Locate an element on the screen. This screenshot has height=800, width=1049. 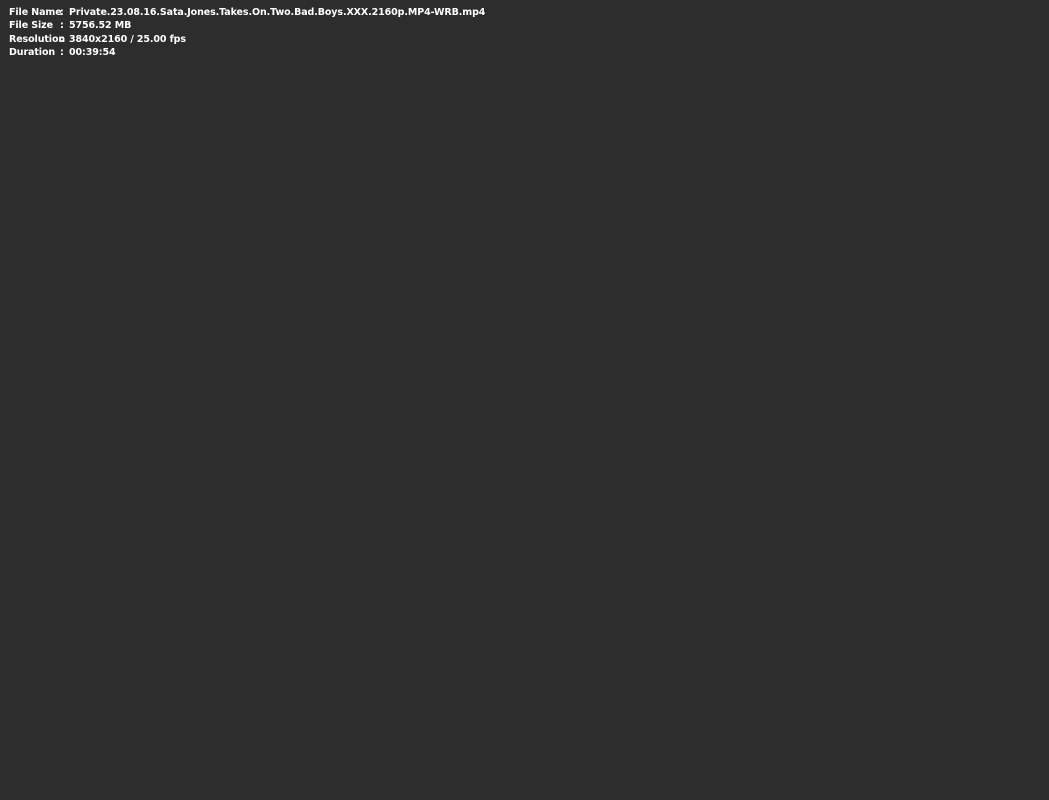
resolution-row: Resolution : 3840x2160 / 25.00 fps is located at coordinates (247, 39).